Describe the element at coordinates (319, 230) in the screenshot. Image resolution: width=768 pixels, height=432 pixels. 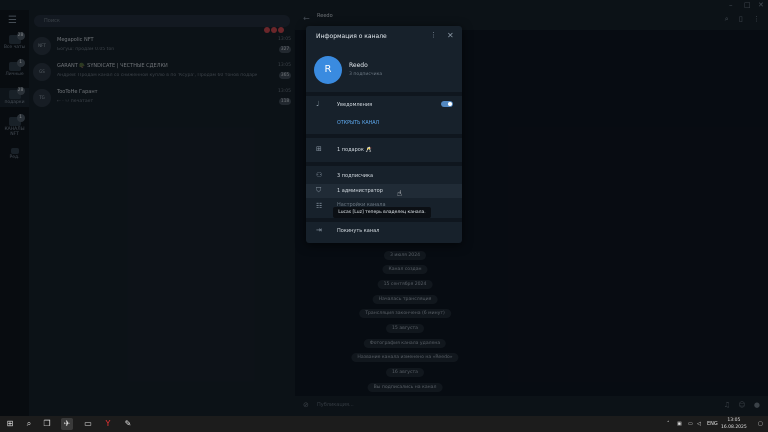
I see `leave-icon: ⇥` at that location.